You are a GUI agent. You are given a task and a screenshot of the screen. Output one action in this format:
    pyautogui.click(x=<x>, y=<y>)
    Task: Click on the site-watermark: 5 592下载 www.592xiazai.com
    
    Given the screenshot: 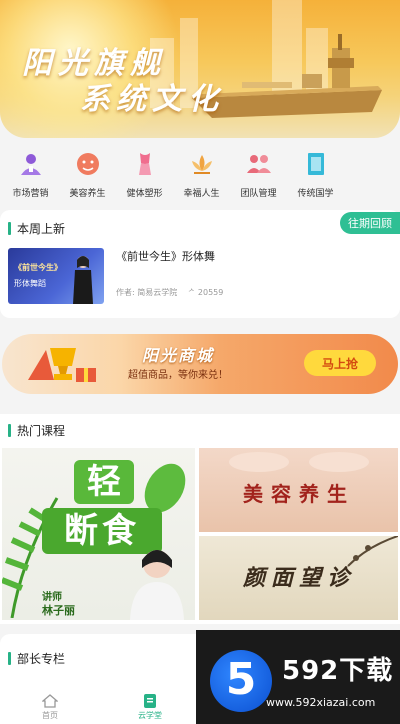 What is the action you would take?
    pyautogui.click(x=298, y=677)
    